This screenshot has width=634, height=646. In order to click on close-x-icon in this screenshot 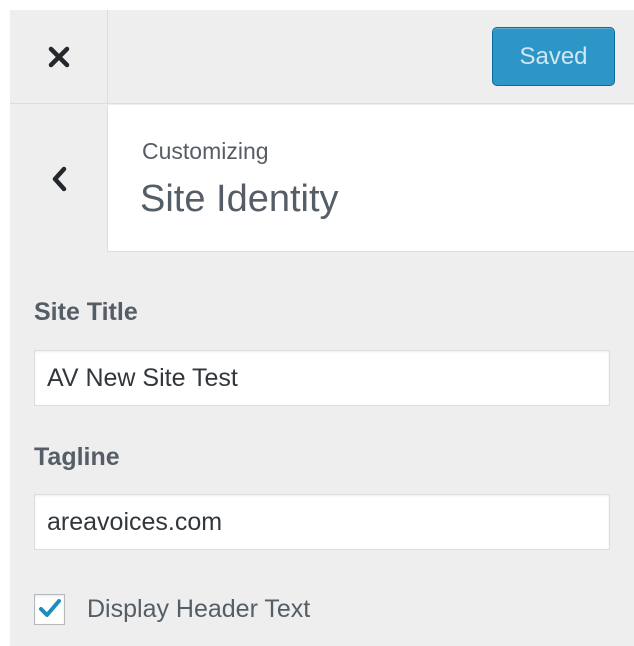, I will do `click(58, 57)`.